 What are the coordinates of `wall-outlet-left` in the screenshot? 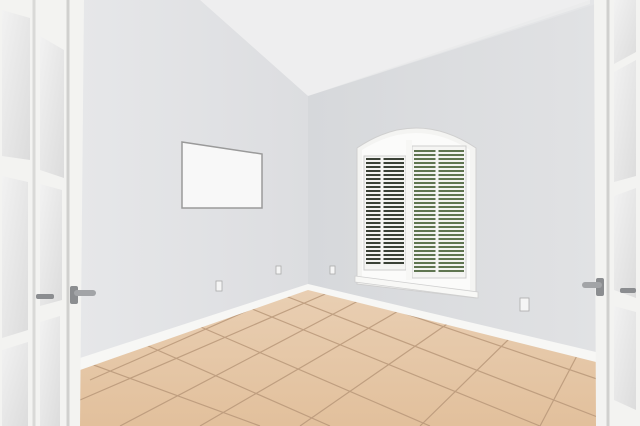 It's located at (219, 286).